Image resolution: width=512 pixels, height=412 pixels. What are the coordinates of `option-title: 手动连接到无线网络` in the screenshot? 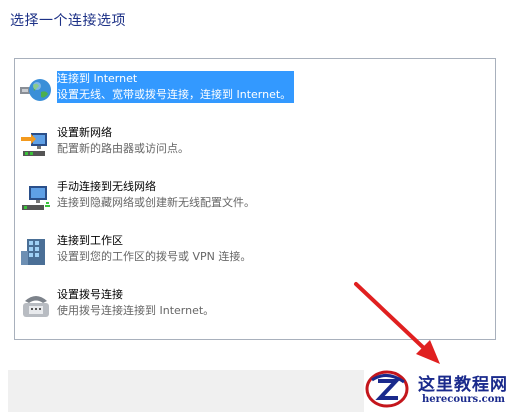 It's located at (106, 186).